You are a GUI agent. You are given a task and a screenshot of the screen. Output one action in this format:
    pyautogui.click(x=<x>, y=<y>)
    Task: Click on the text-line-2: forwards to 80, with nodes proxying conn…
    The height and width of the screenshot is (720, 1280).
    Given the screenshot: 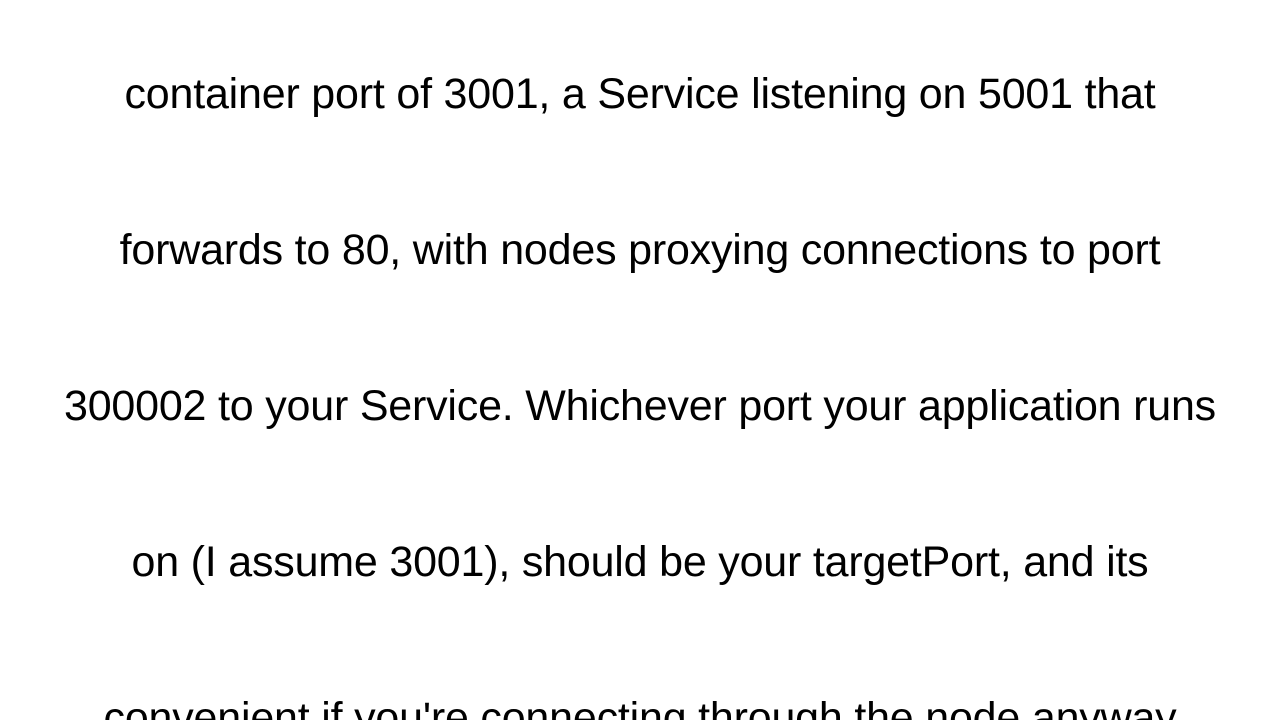 What is the action you would take?
    pyautogui.click(x=640, y=250)
    